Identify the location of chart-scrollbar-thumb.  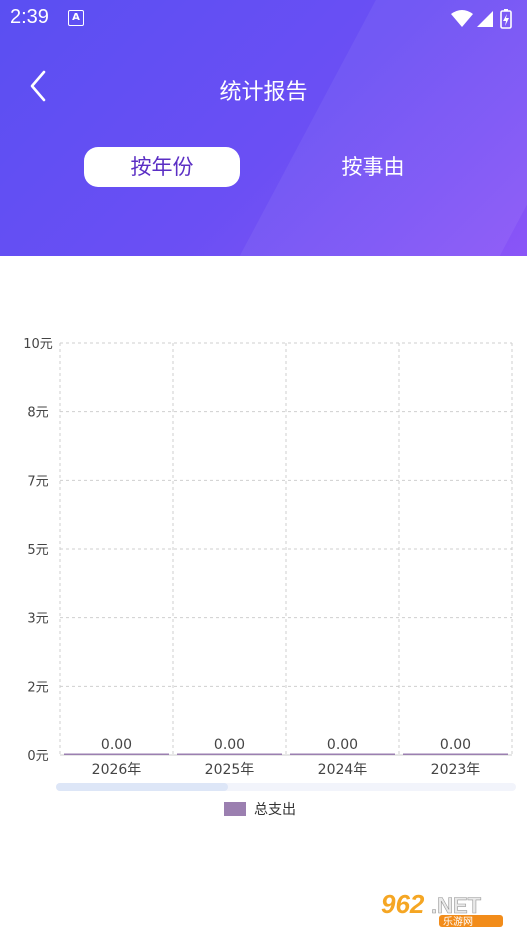
(142, 787).